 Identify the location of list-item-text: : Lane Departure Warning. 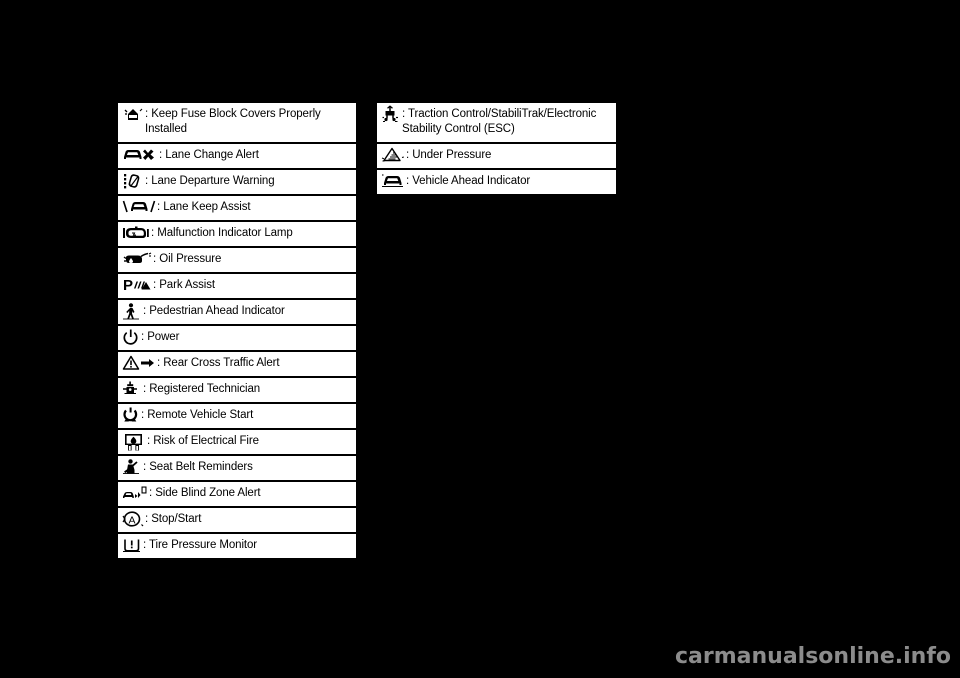
(210, 180).